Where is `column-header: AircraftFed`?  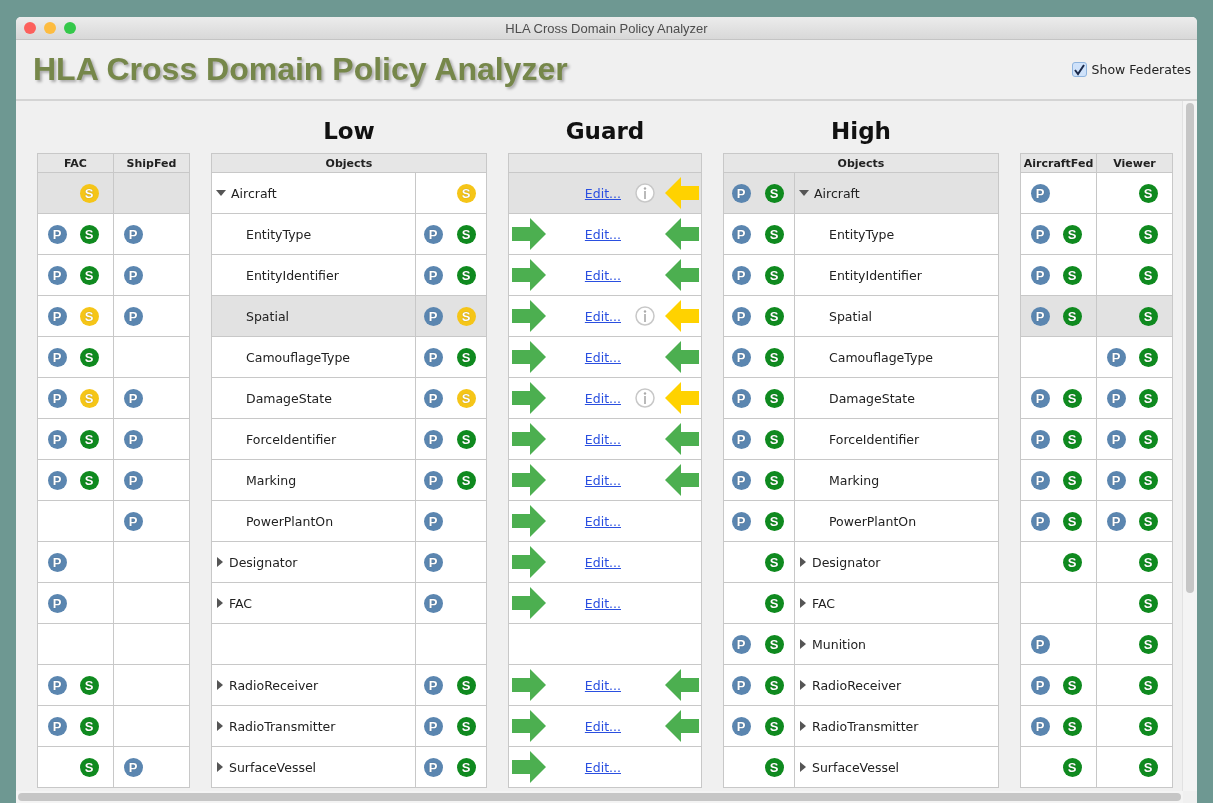 column-header: AircraftFed is located at coordinates (1059, 163).